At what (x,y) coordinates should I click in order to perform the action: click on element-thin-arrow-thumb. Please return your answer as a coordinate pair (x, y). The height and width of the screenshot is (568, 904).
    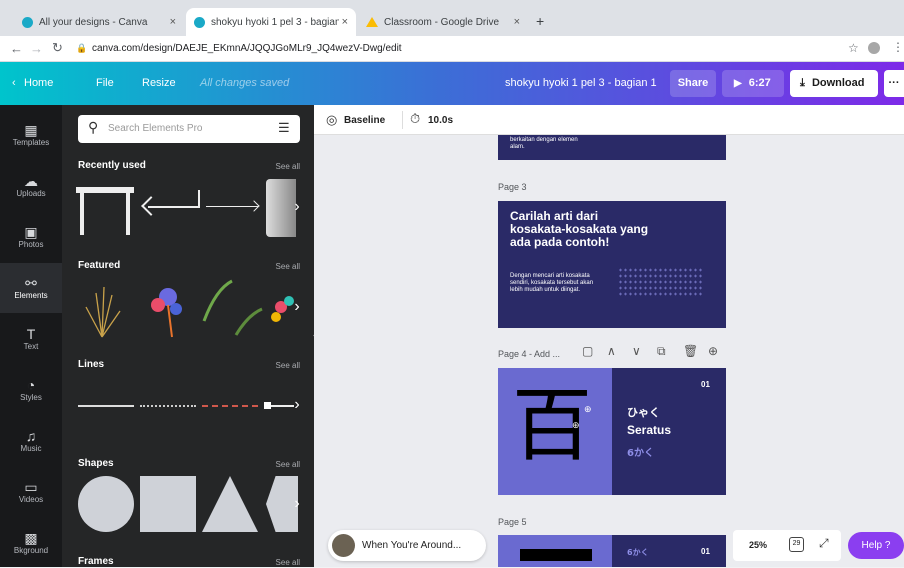
    Looking at the image, I should click on (233, 206).